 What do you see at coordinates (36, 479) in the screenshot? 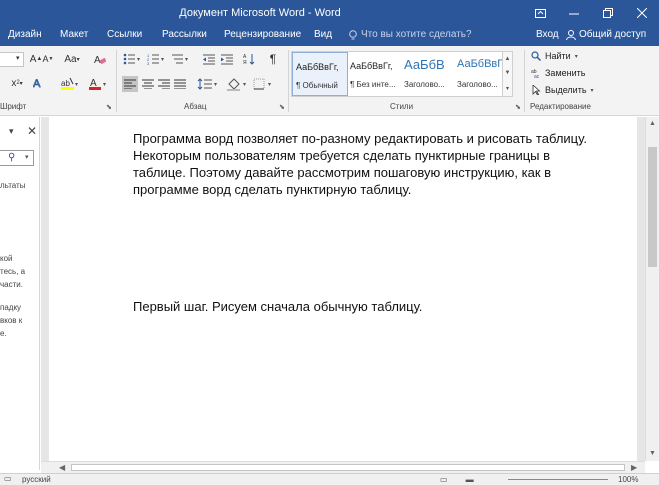
I see `language-indicator: русский` at bounding box center [36, 479].